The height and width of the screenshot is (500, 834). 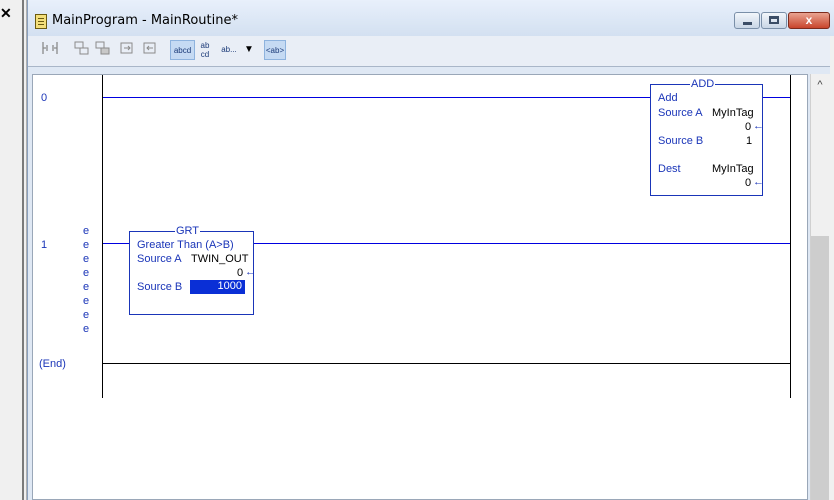 I want to click on add-title: ADD, so click(x=703, y=84).